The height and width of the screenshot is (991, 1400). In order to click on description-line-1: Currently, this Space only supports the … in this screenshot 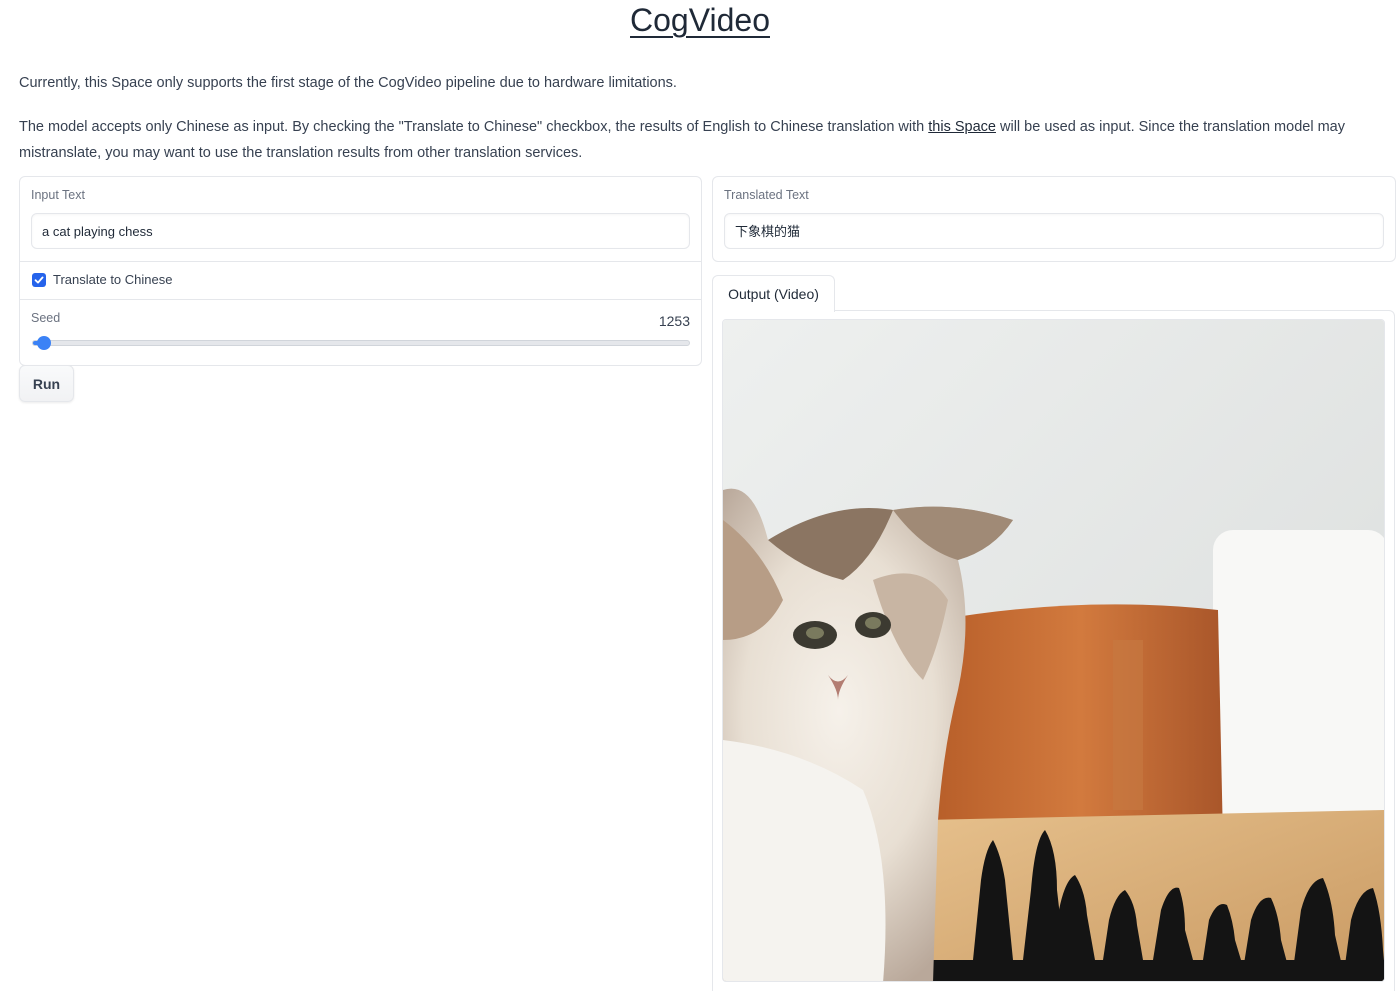, I will do `click(348, 83)`.